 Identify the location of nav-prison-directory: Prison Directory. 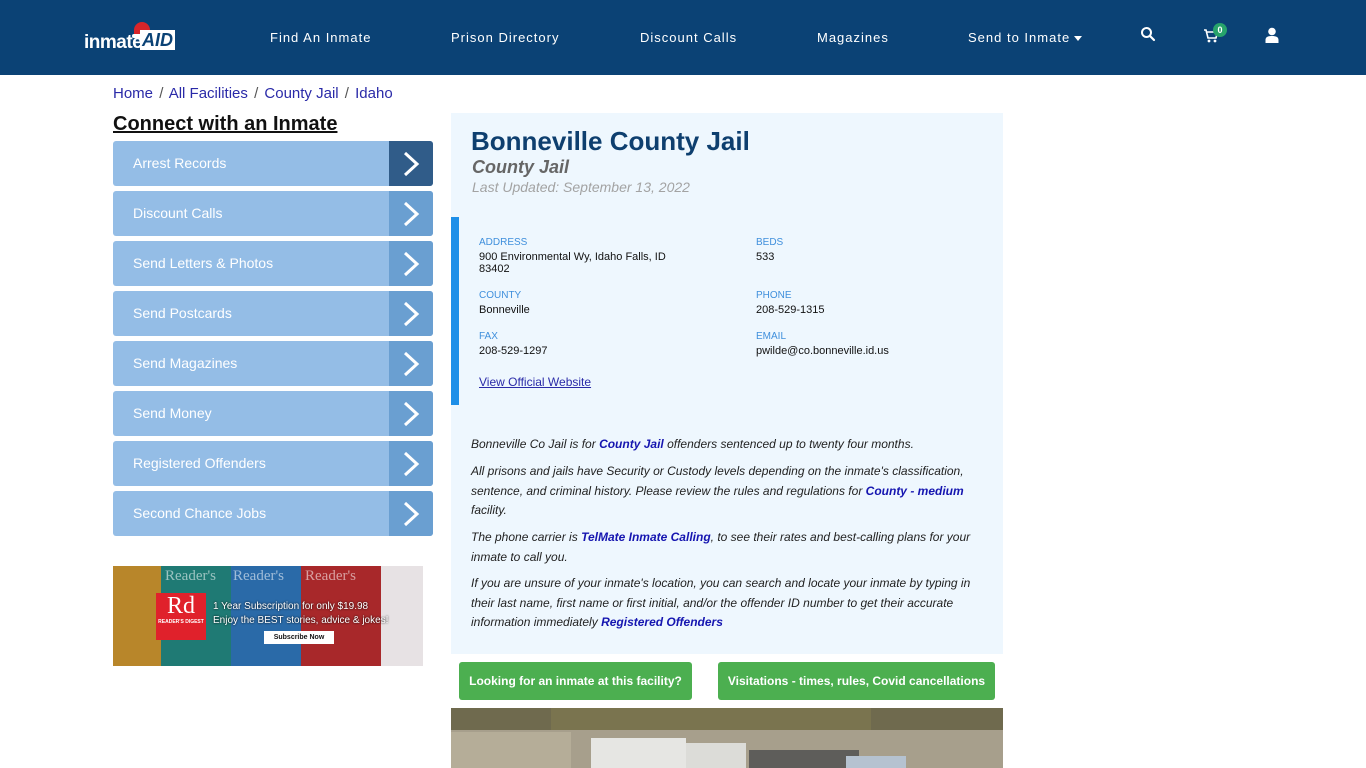
(505, 37).